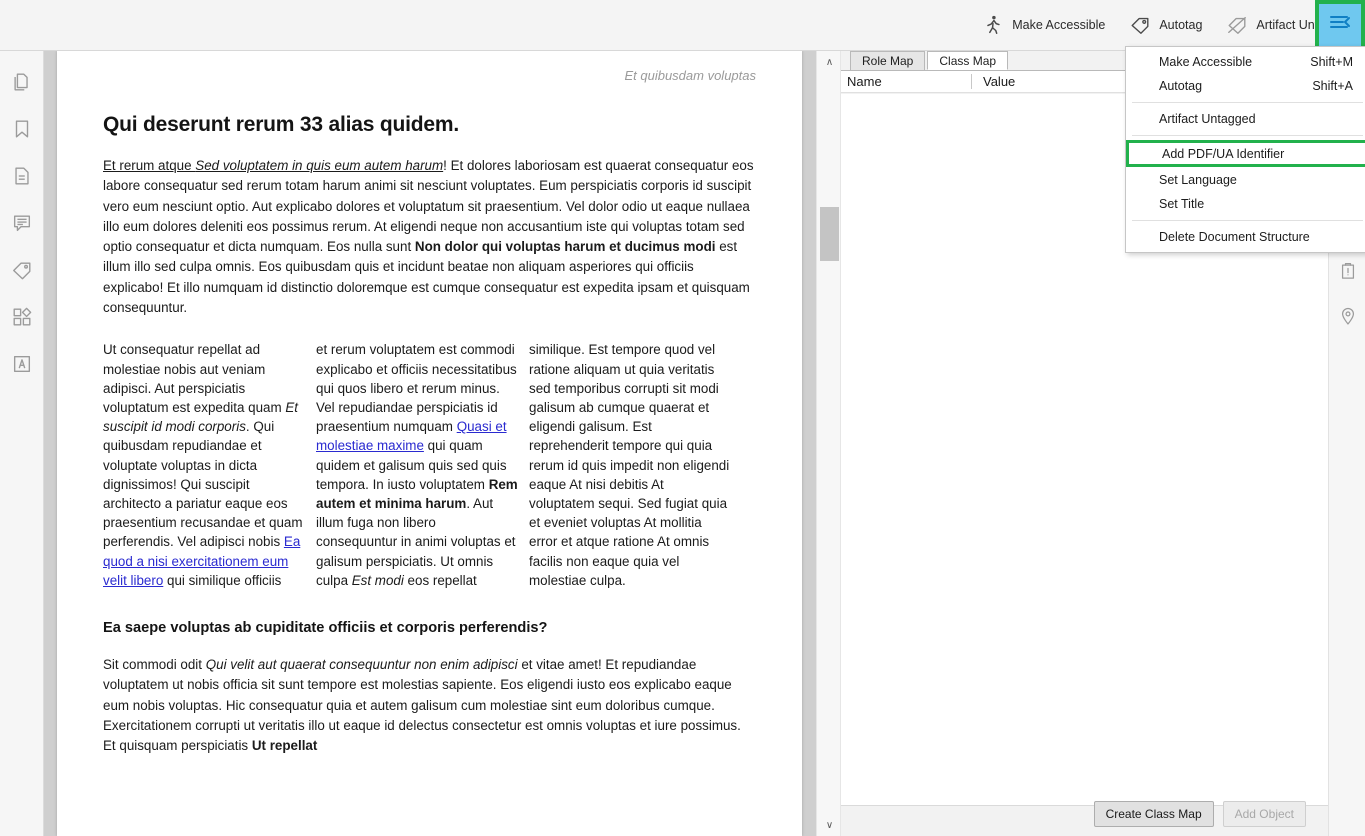 This screenshot has height=836, width=1365. I want to click on scroll-down-arrow: ∨, so click(829, 825).